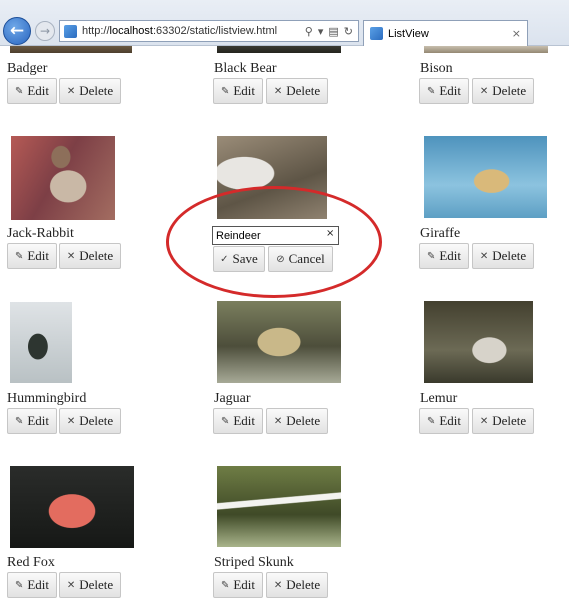  Describe the element at coordinates (31, 562) in the screenshot. I see `animal-name: Red Fox` at that location.